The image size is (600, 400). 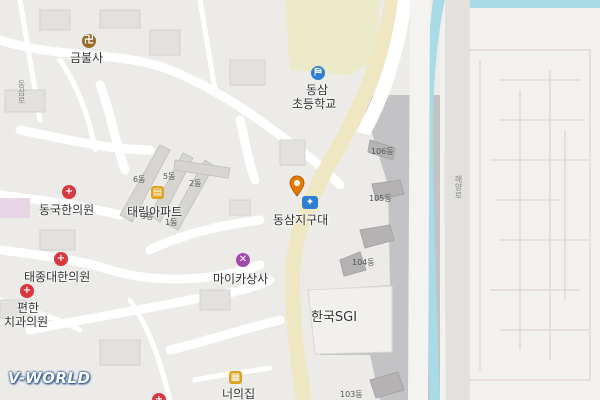 What do you see at coordinates (382, 151) in the screenshot?
I see `building-106-label: 106동` at bounding box center [382, 151].